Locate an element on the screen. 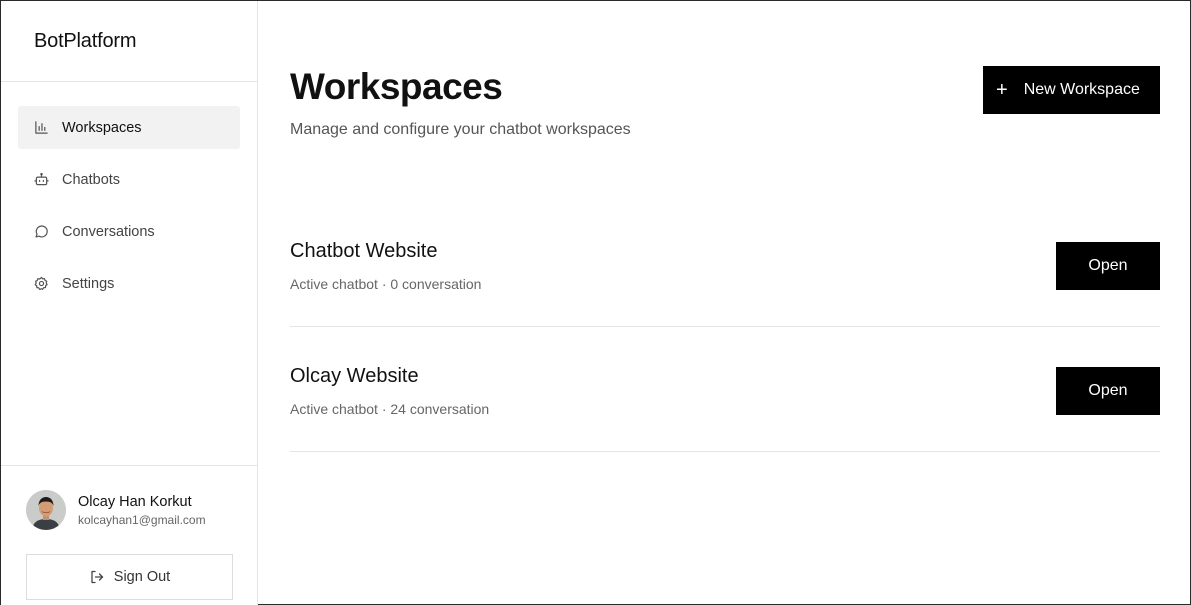 The height and width of the screenshot is (605, 1191). new-workspace-label: New Workspace is located at coordinates (1081, 89).